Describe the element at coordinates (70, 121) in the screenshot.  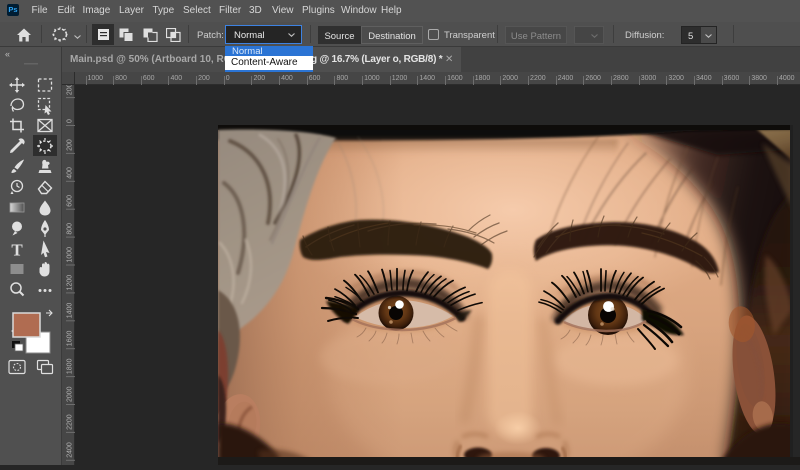
I see `svg-text: 0` at that location.